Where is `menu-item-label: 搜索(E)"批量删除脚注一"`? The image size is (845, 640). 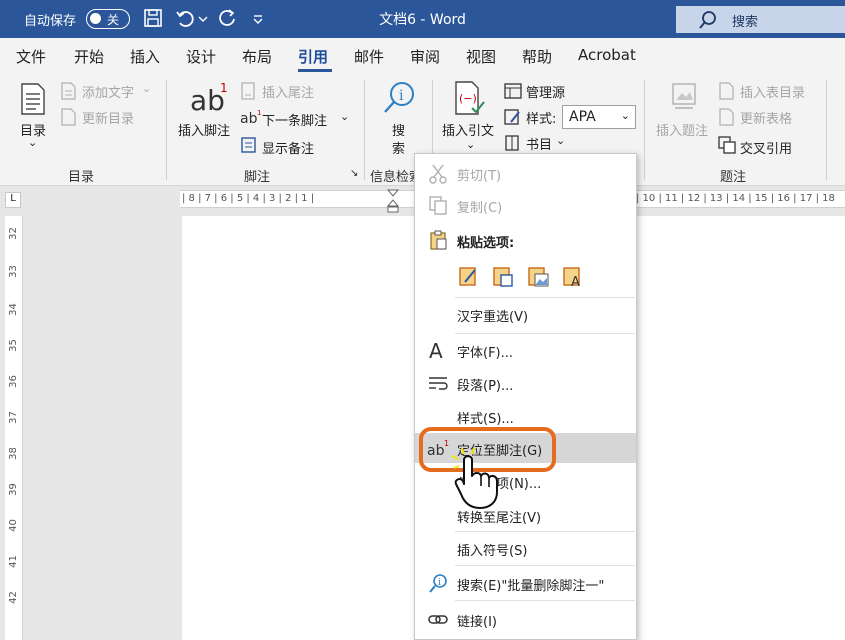 menu-item-label: 搜索(E)"批量删除脚注一" is located at coordinates (531, 586).